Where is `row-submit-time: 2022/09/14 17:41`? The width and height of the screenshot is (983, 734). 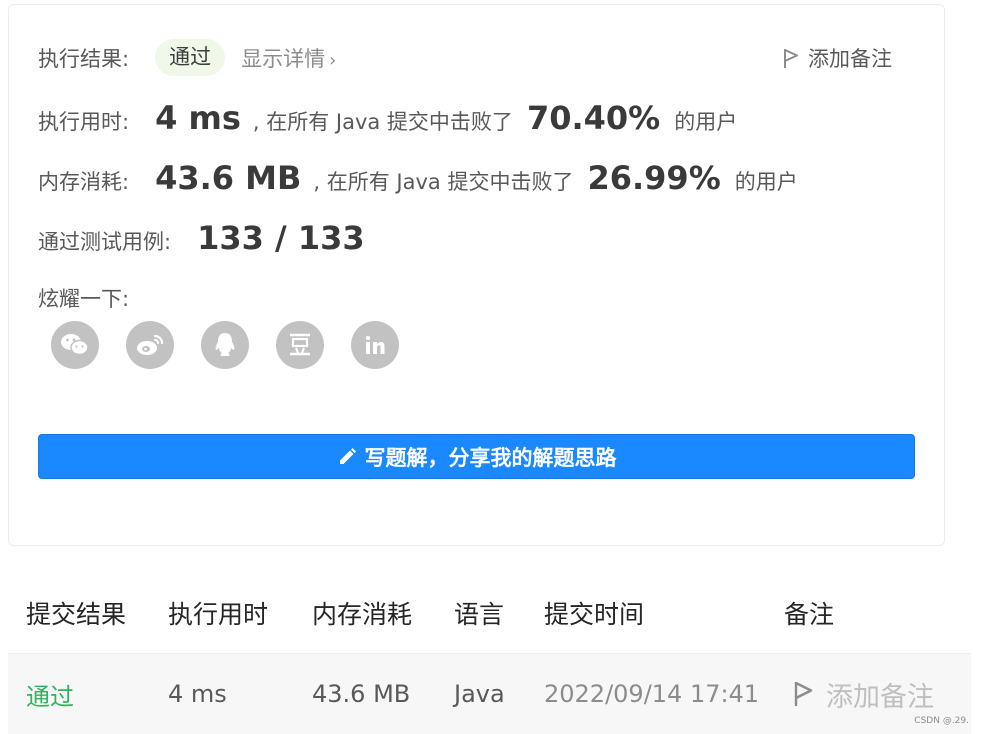 row-submit-time: 2022/09/14 17:41 is located at coordinates (652, 694).